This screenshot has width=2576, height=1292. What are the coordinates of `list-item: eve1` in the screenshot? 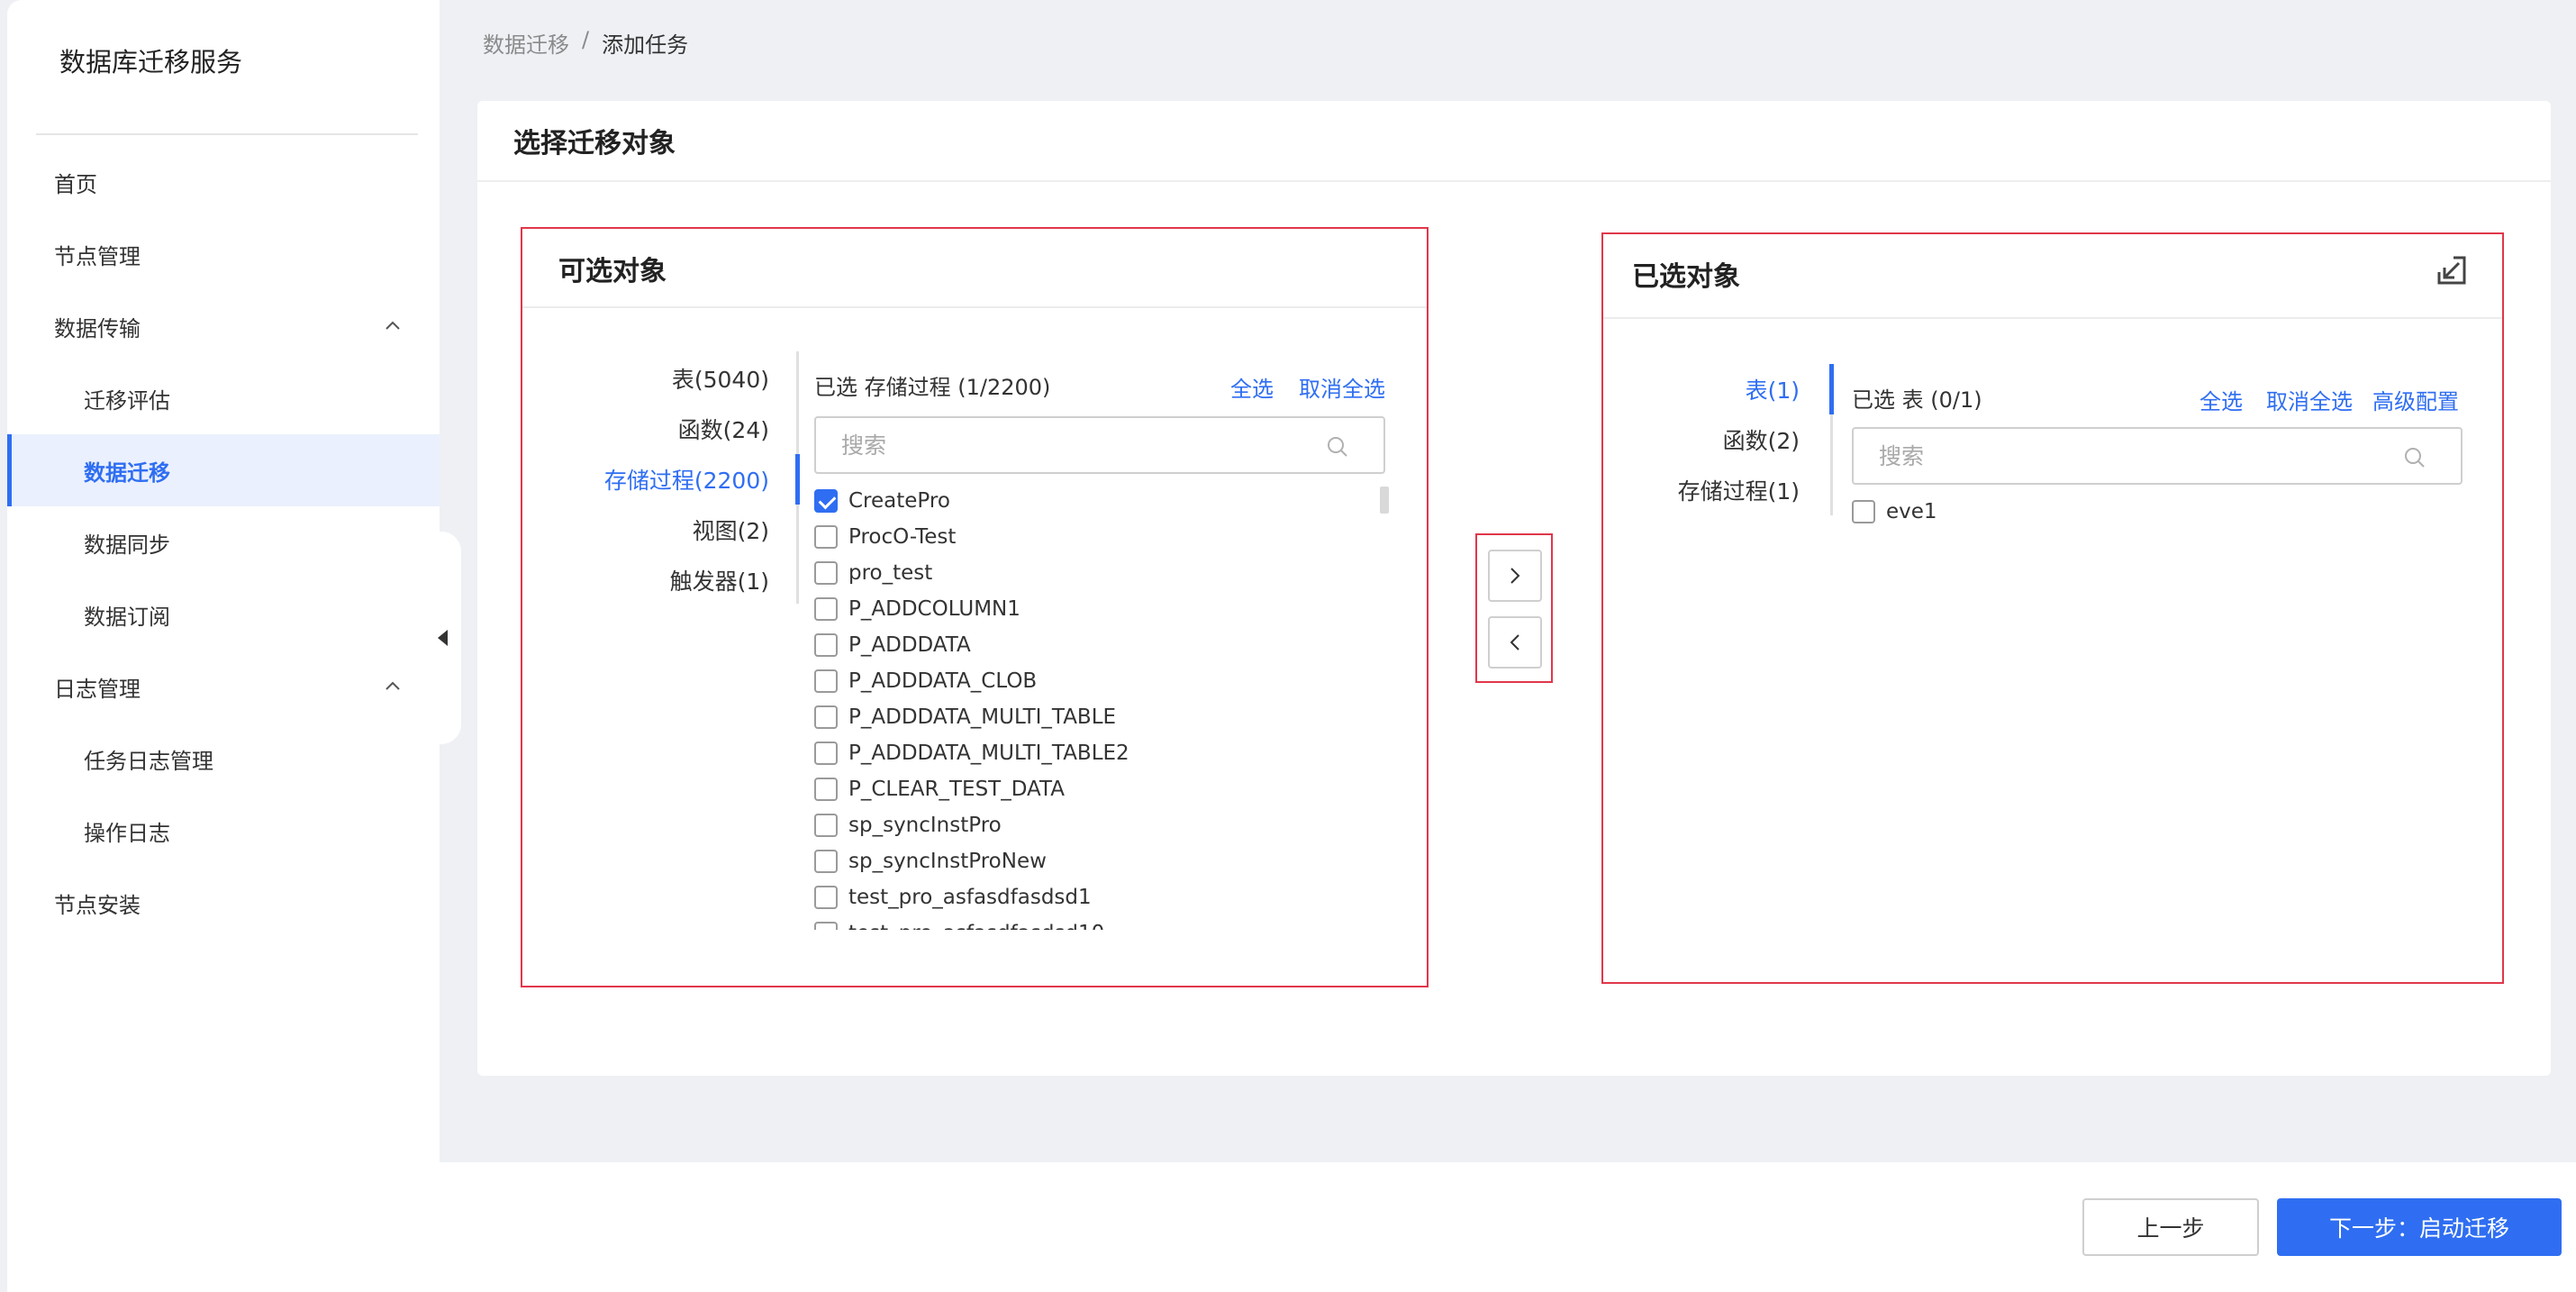 It's located at (2122, 512).